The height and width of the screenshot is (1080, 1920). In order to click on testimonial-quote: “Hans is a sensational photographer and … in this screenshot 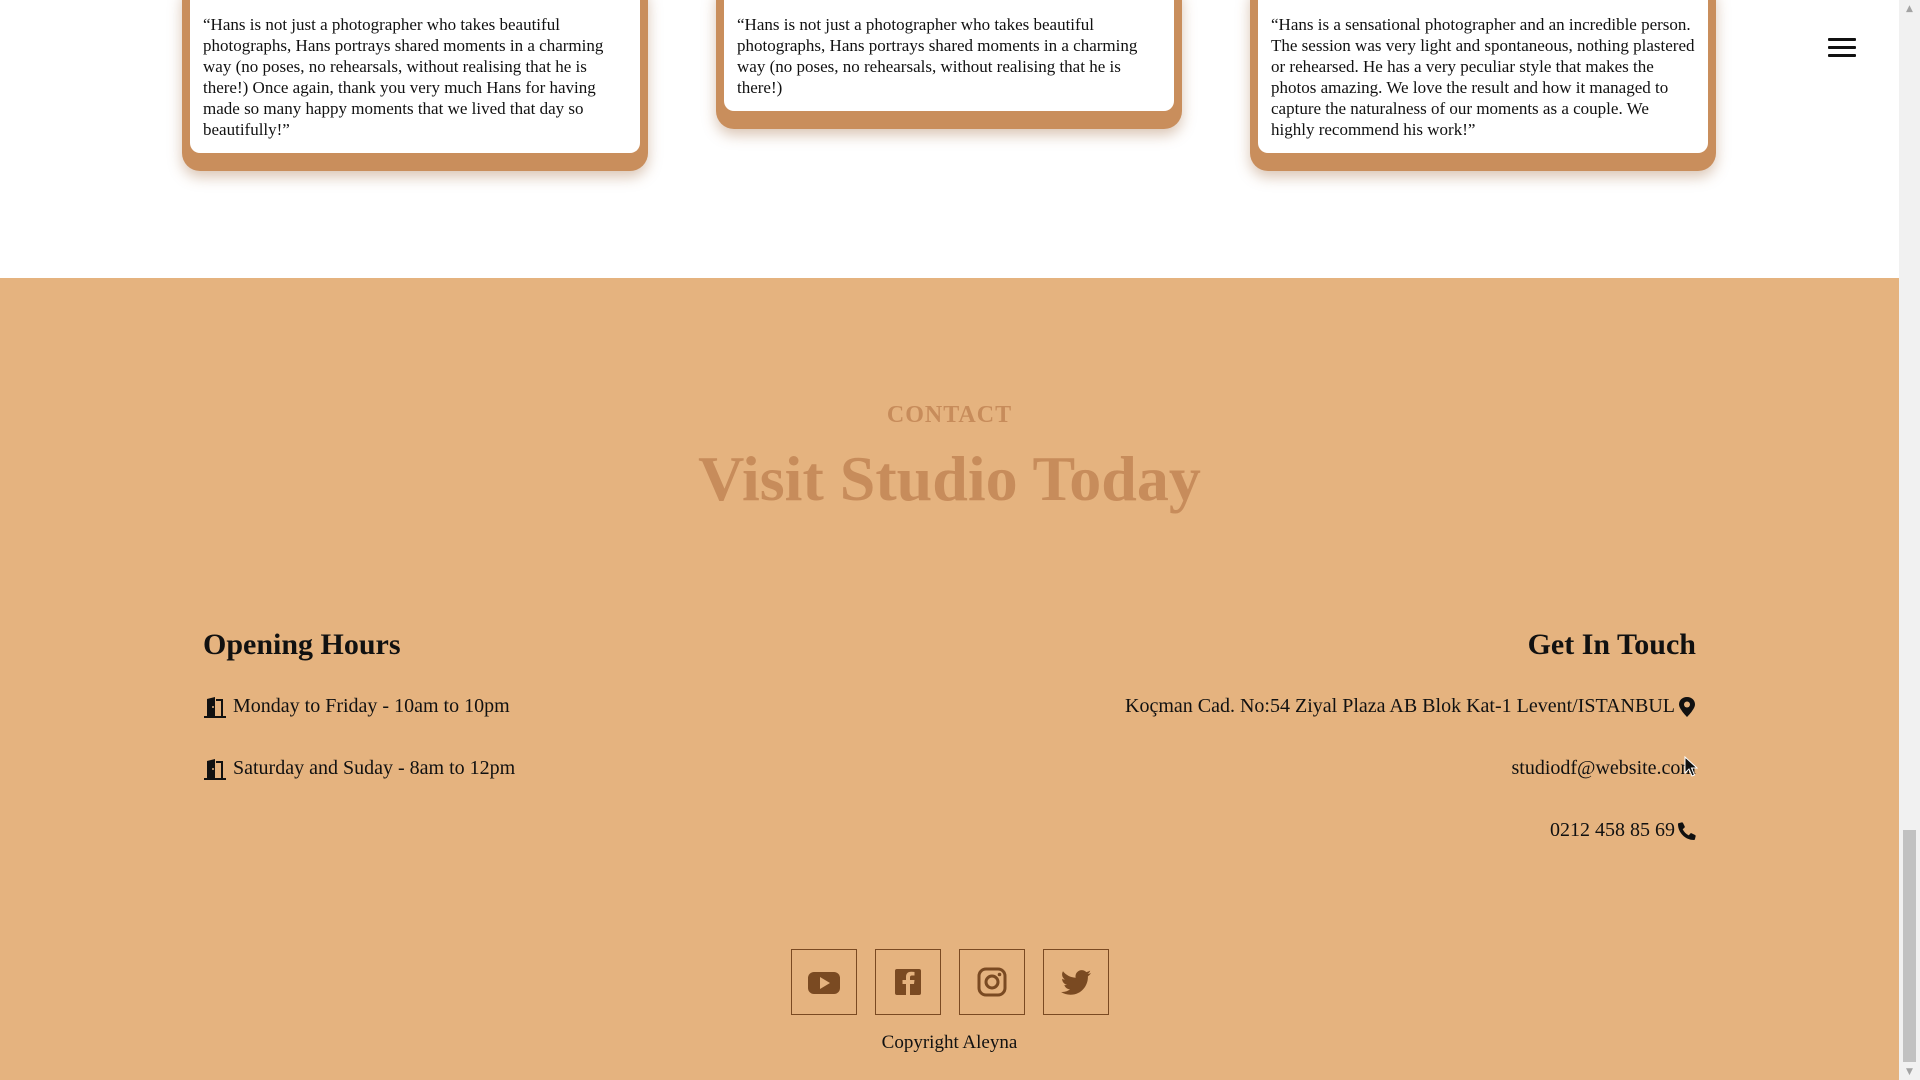, I will do `click(1483, 77)`.